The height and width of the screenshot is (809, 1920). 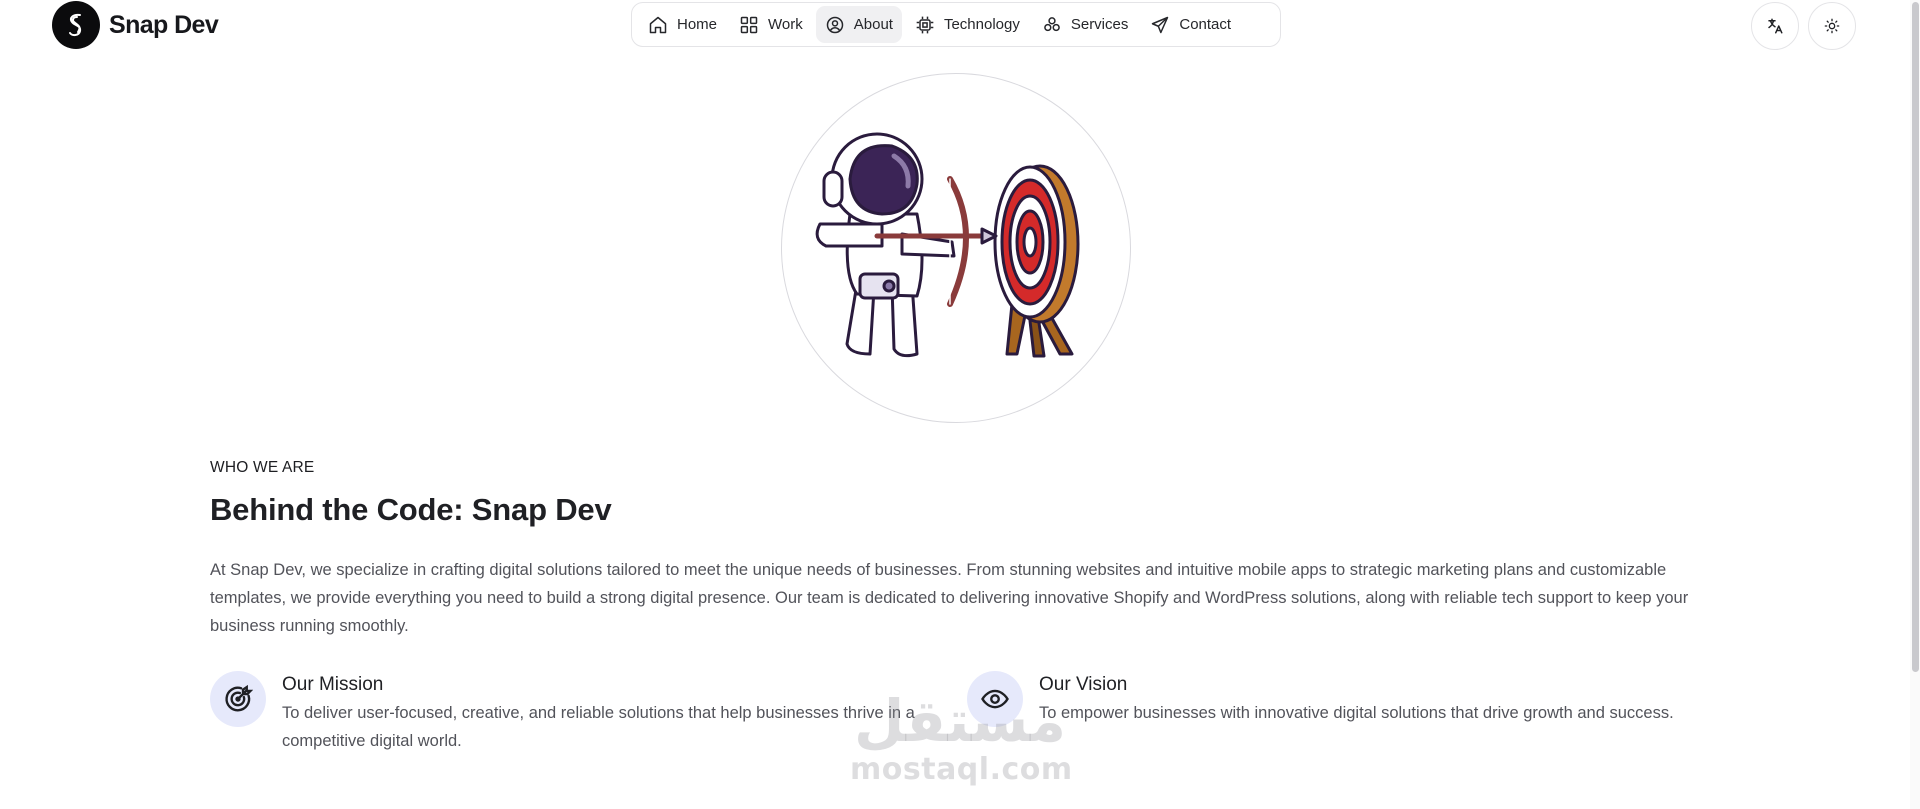 I want to click on astronaut-archer-illustration, so click(x=947, y=245).